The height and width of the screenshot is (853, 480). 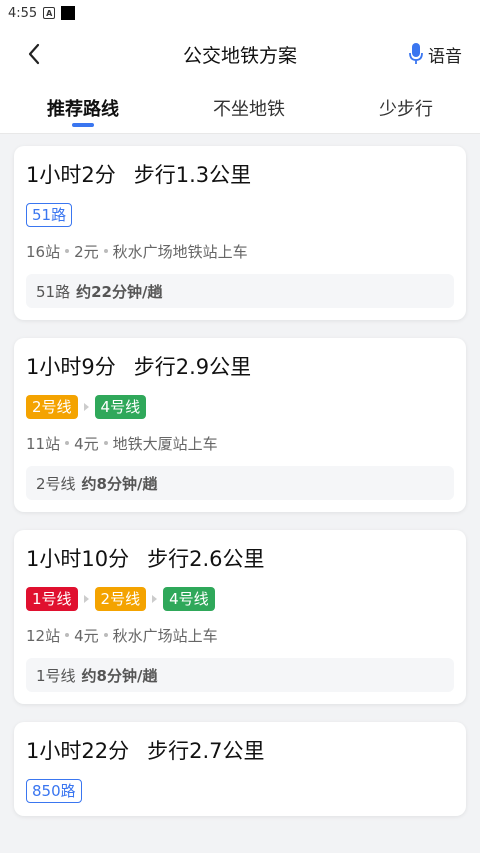 What do you see at coordinates (192, 367) in the screenshot?
I see `route-walk-distance: 步行2.9公里` at bounding box center [192, 367].